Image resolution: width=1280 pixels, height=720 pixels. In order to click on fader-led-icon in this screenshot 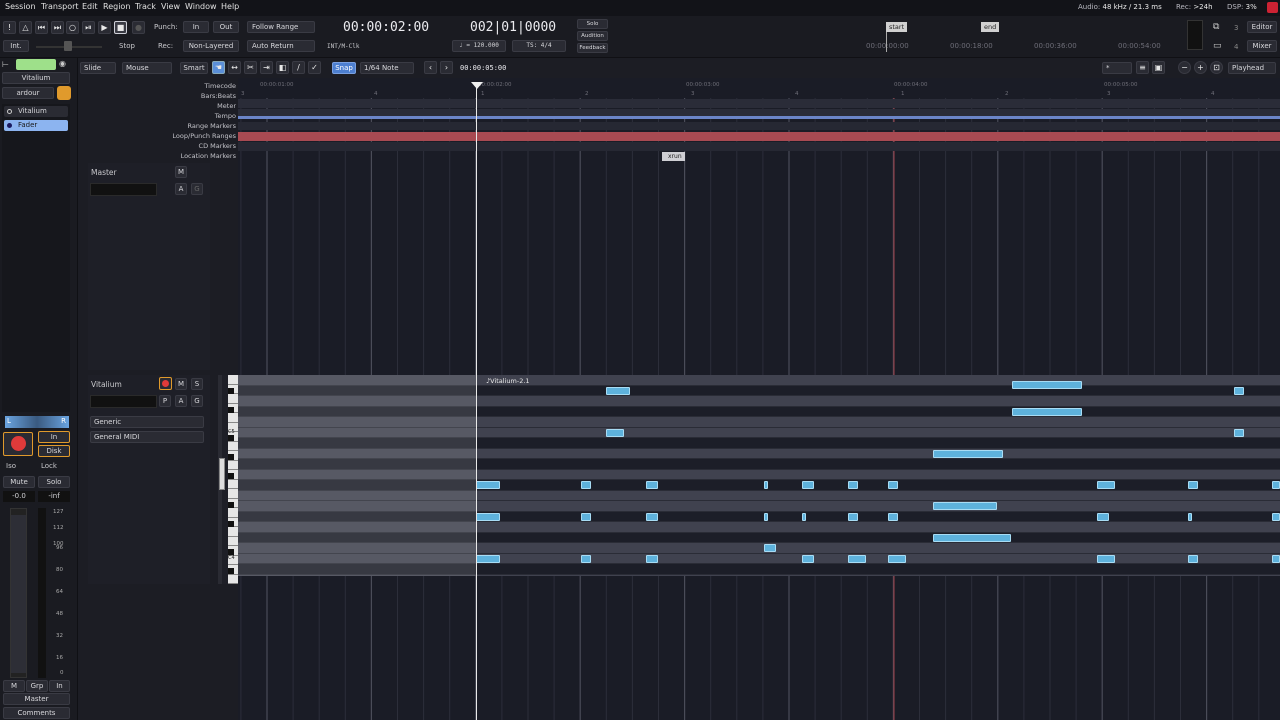, I will do `click(9, 125)`.